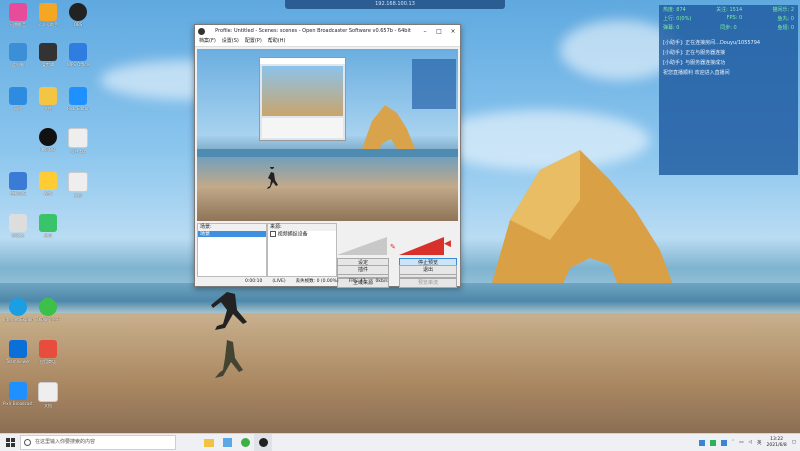  Describe the element at coordinates (232, 250) in the screenshot. I see `scenes-panel: 场景` at that location.